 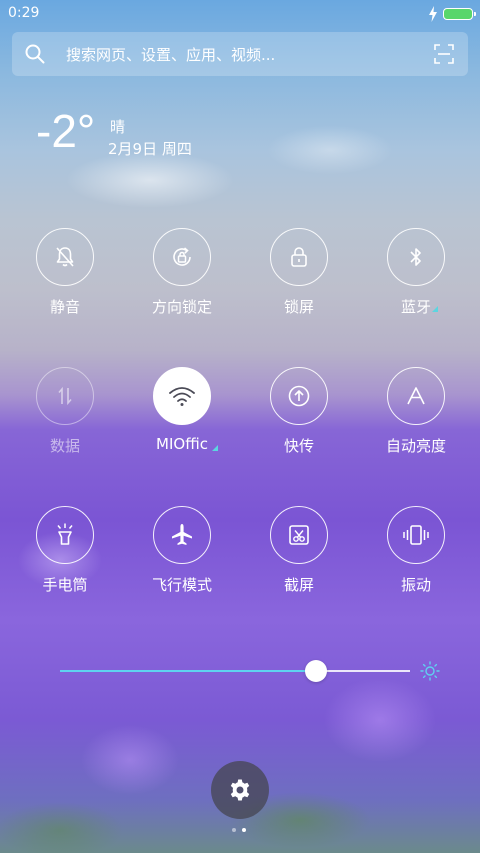 What do you see at coordinates (181, 307) in the screenshot?
I see `toggle-rotation-lock-label: 方向锁定` at bounding box center [181, 307].